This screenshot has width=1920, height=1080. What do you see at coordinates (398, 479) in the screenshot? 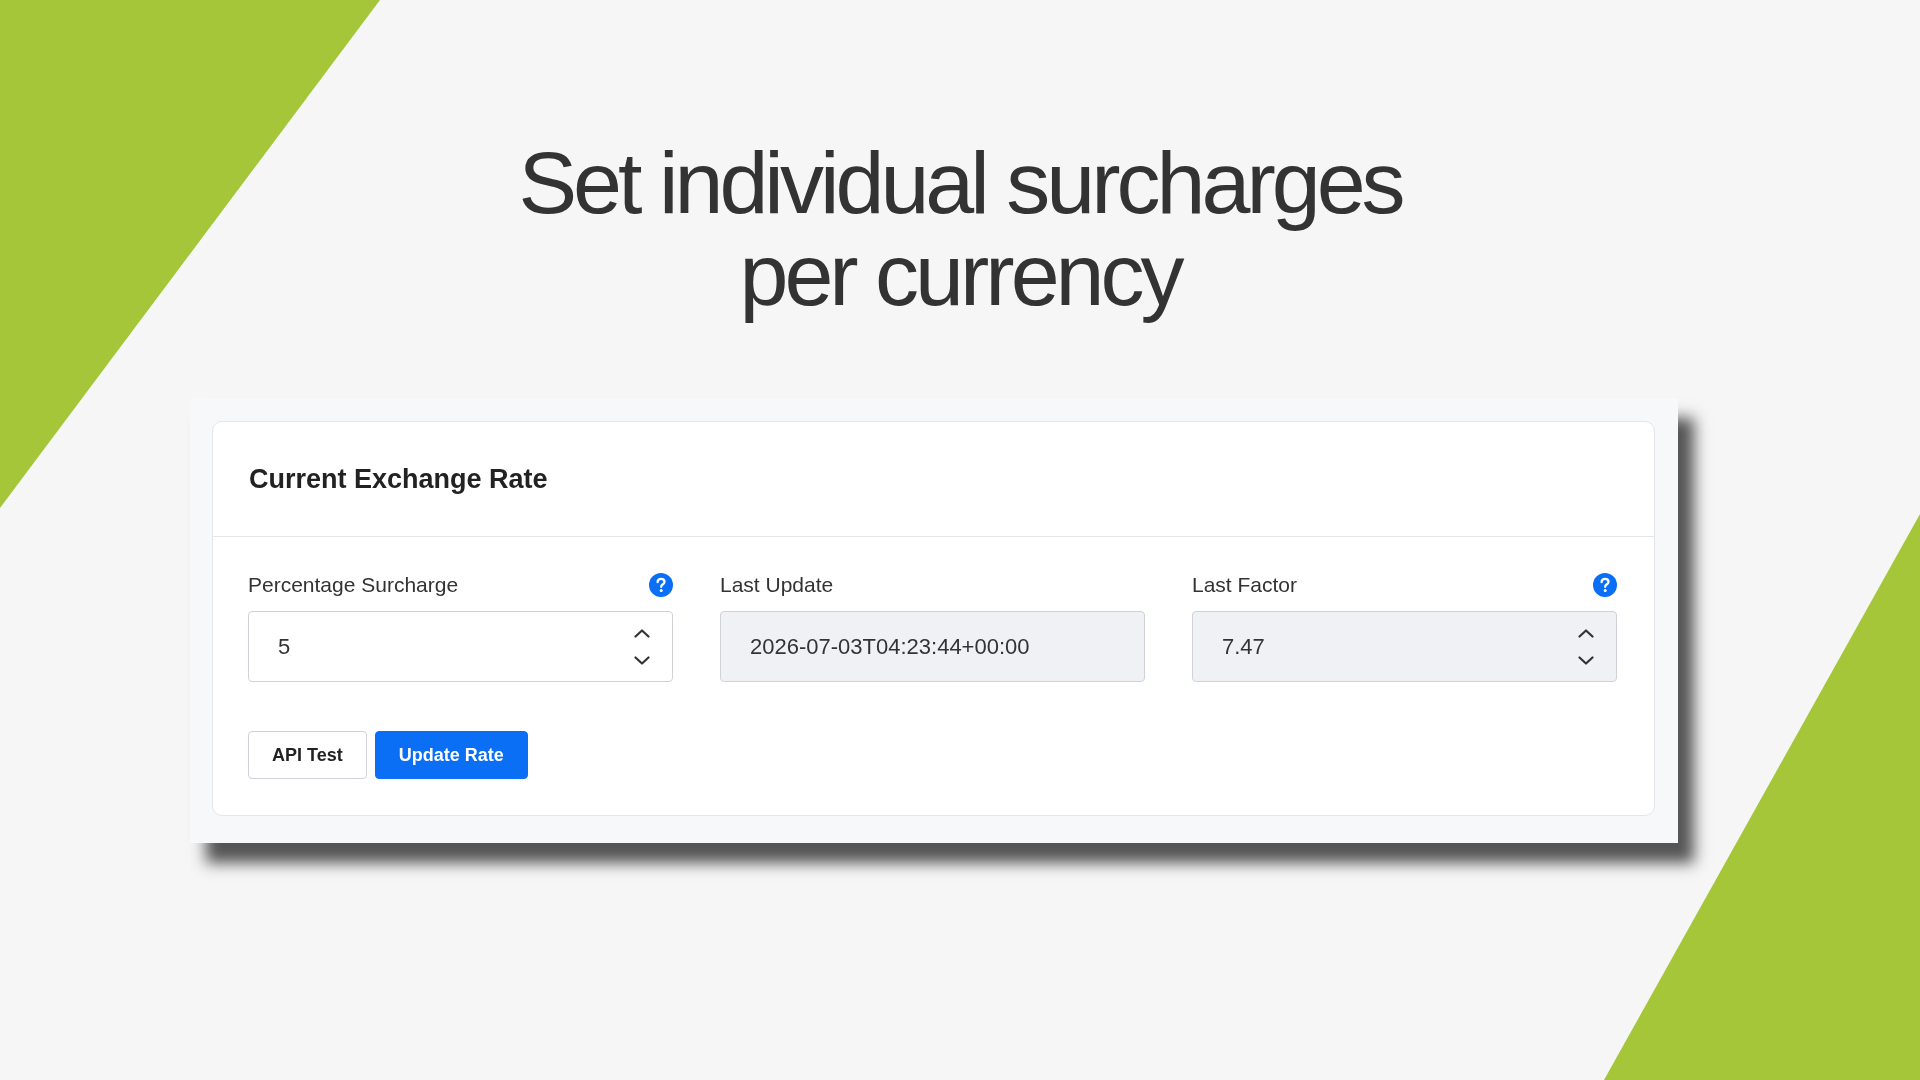
I see `card-title: Current Exchange Rate` at bounding box center [398, 479].